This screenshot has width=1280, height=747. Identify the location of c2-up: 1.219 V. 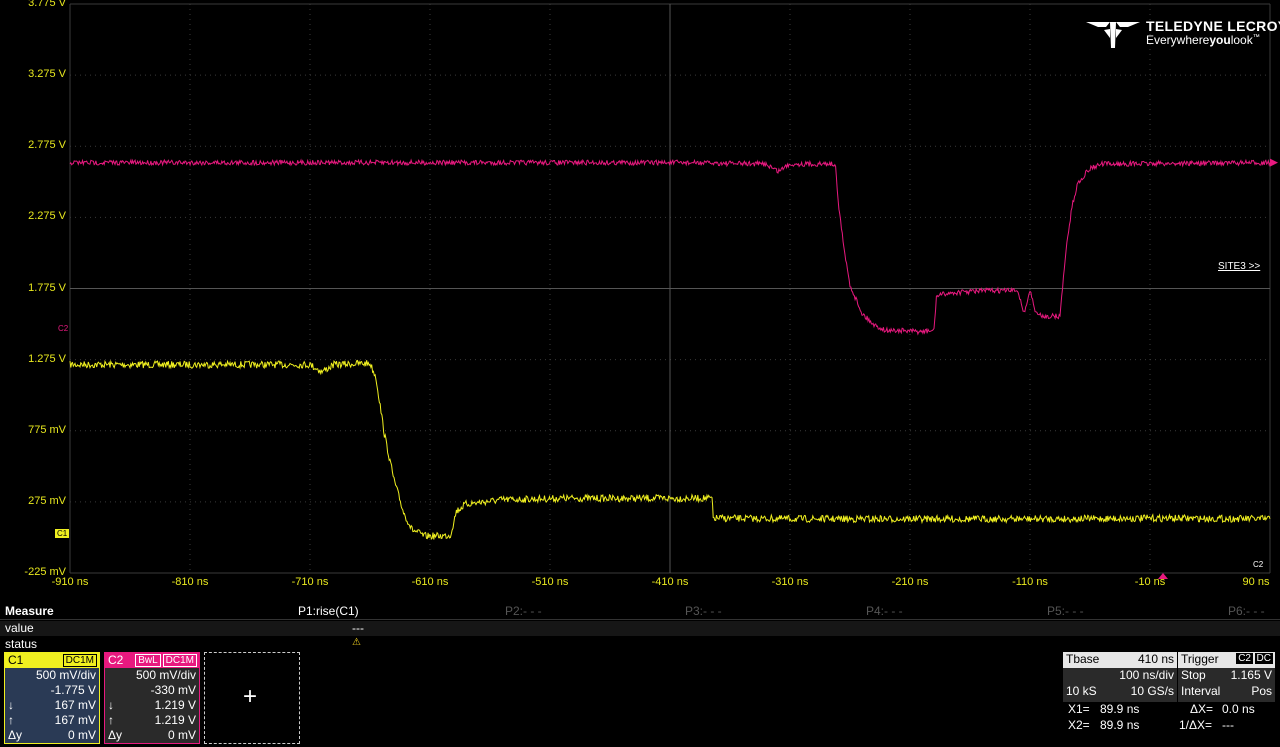
(175, 720).